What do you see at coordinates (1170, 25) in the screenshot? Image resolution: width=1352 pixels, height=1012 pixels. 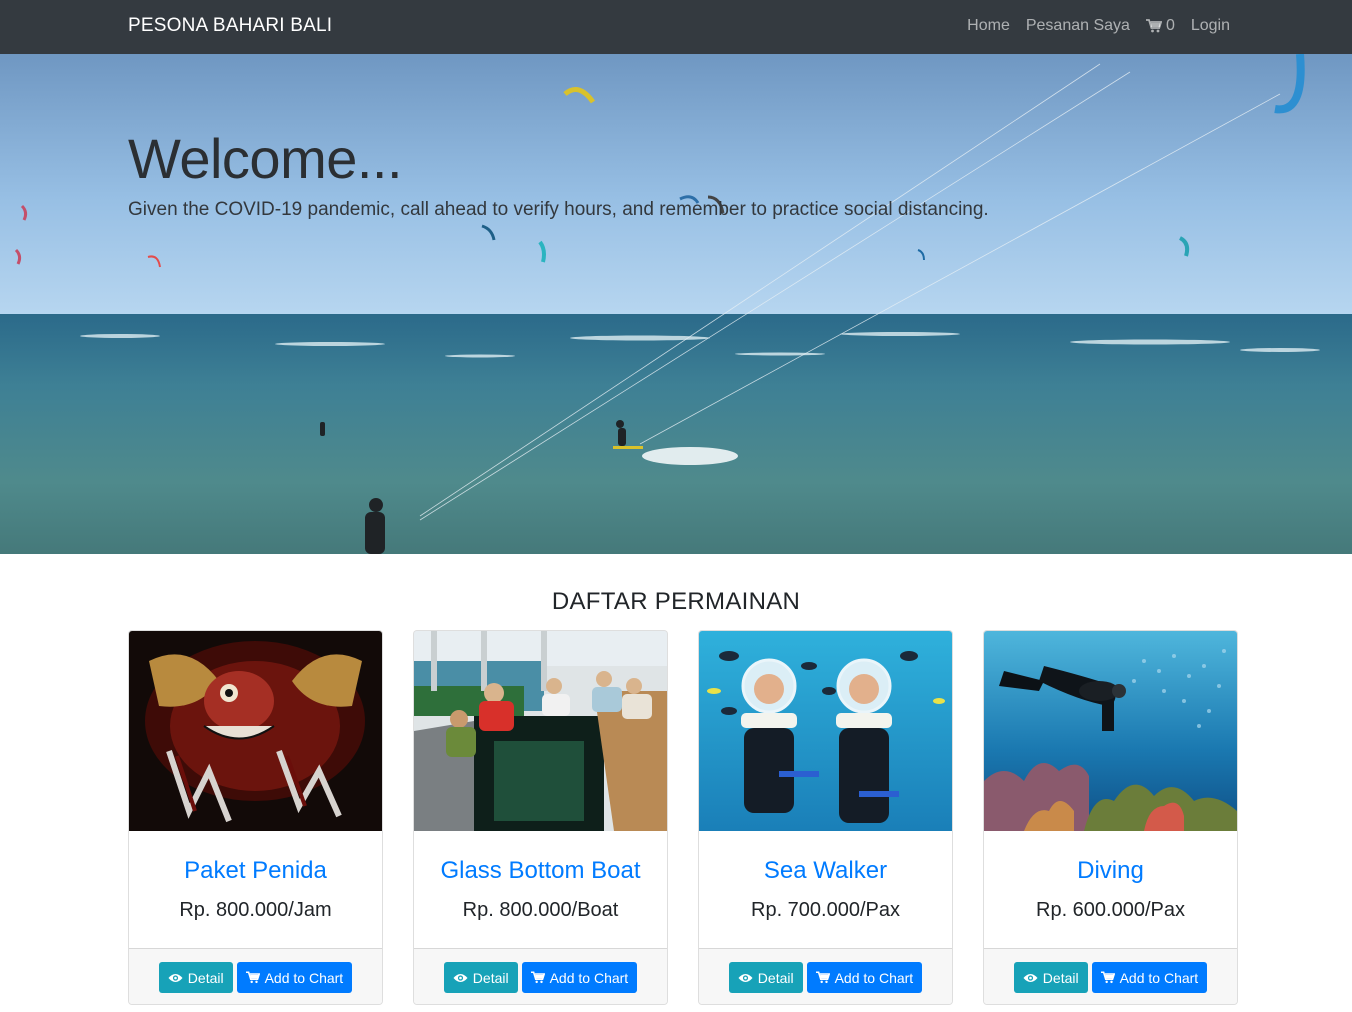 I see `cart-count: 0` at bounding box center [1170, 25].